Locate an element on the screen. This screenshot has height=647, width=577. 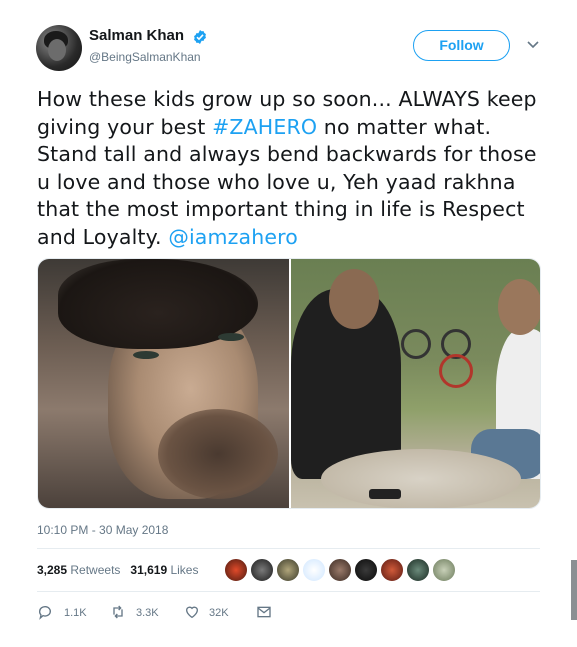
reply-count: 1.1K is located at coordinates (75, 613).